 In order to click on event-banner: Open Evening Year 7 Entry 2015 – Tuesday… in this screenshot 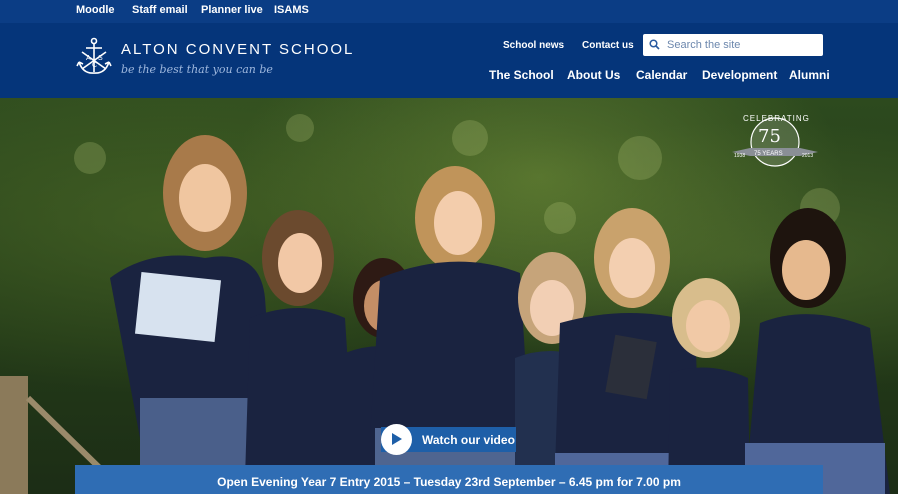, I will do `click(449, 479)`.